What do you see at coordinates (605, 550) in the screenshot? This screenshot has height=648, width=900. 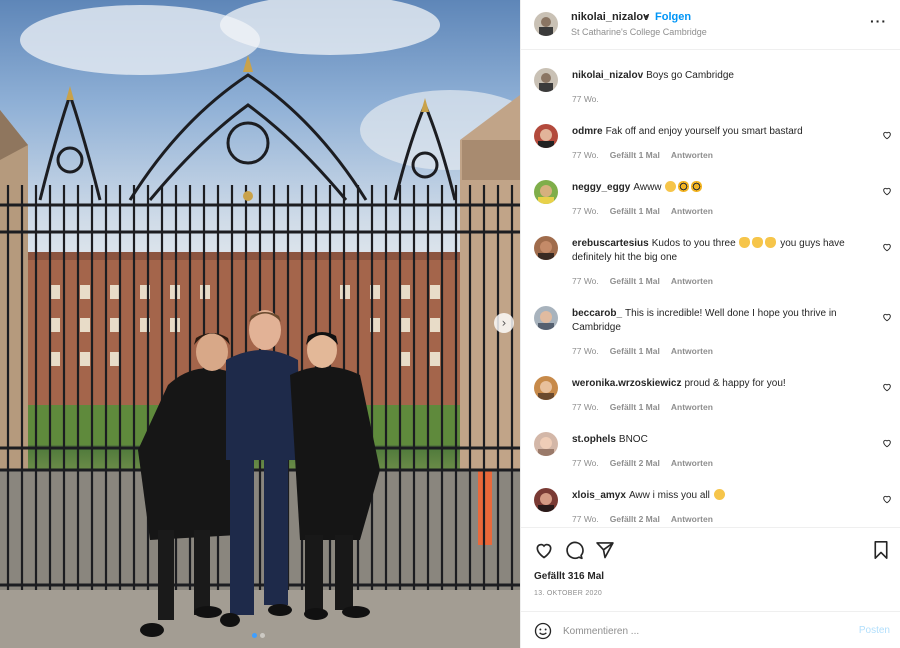 I see `paper-plane-icon` at bounding box center [605, 550].